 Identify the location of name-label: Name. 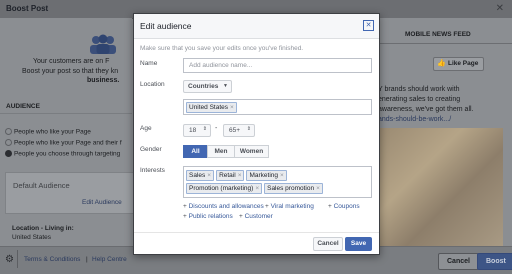
(149, 63).